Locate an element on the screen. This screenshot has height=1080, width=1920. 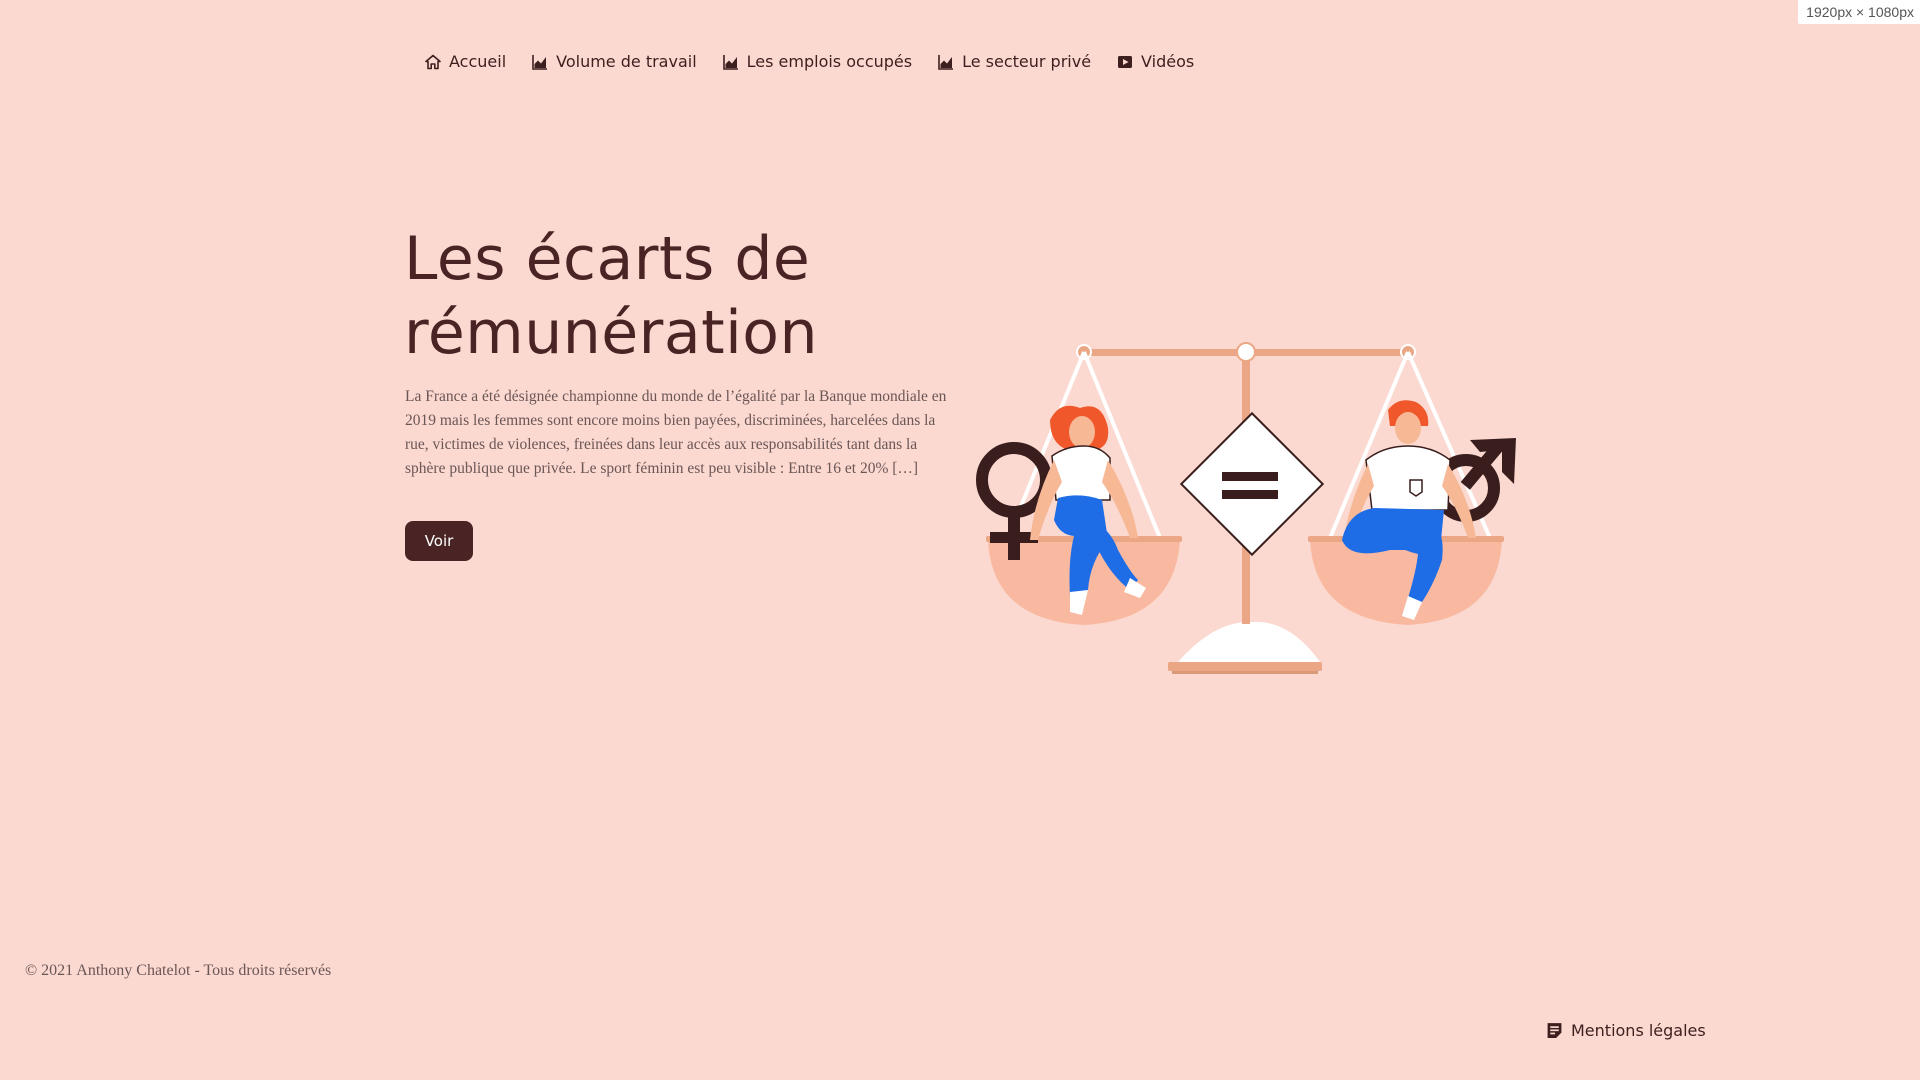
document-icon is located at coordinates (1554, 1030).